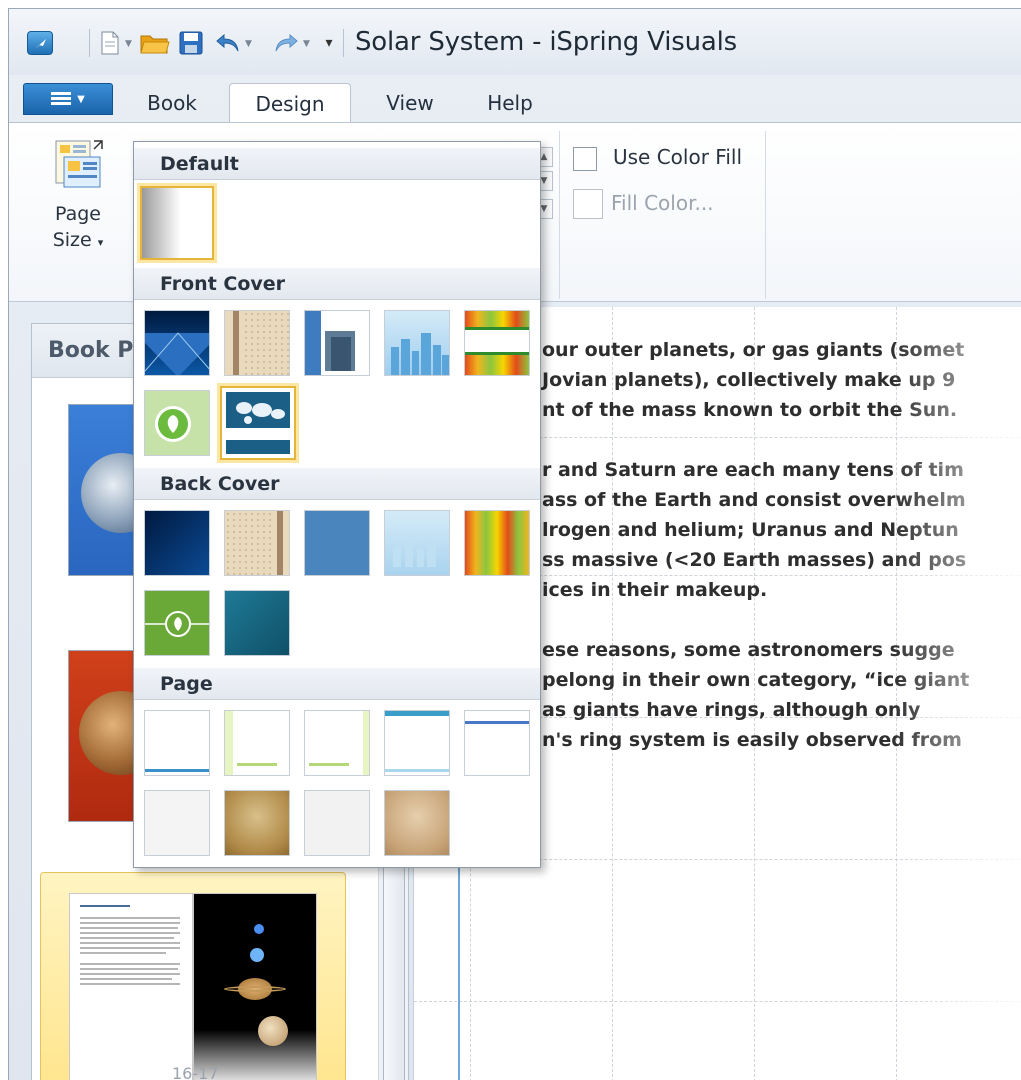 This screenshot has height=1080, width=1021. Describe the element at coordinates (61, 98) in the screenshot. I see `menu-icon` at that location.